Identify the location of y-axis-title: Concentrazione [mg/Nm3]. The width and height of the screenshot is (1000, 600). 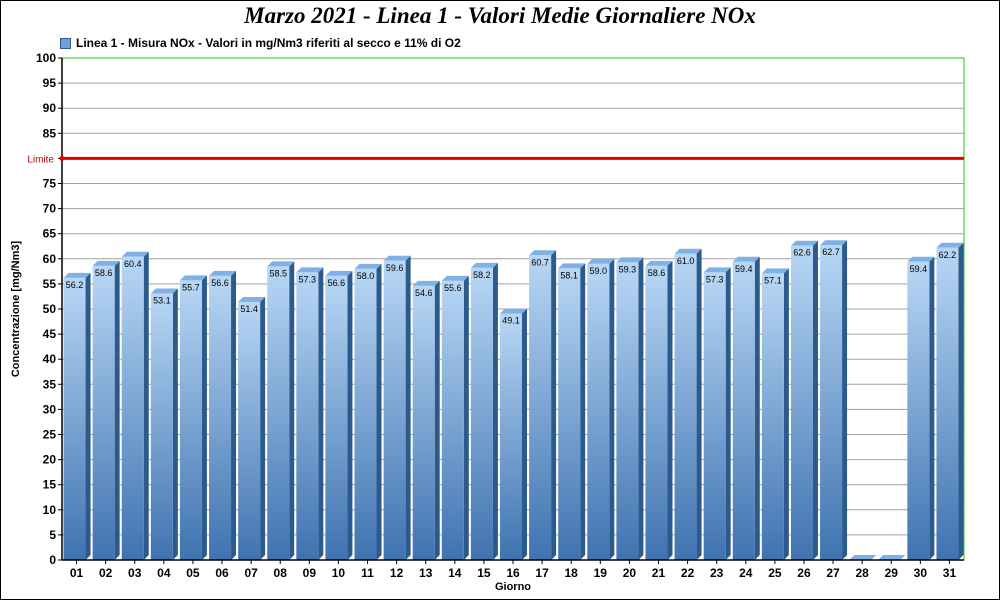
(16, 309).